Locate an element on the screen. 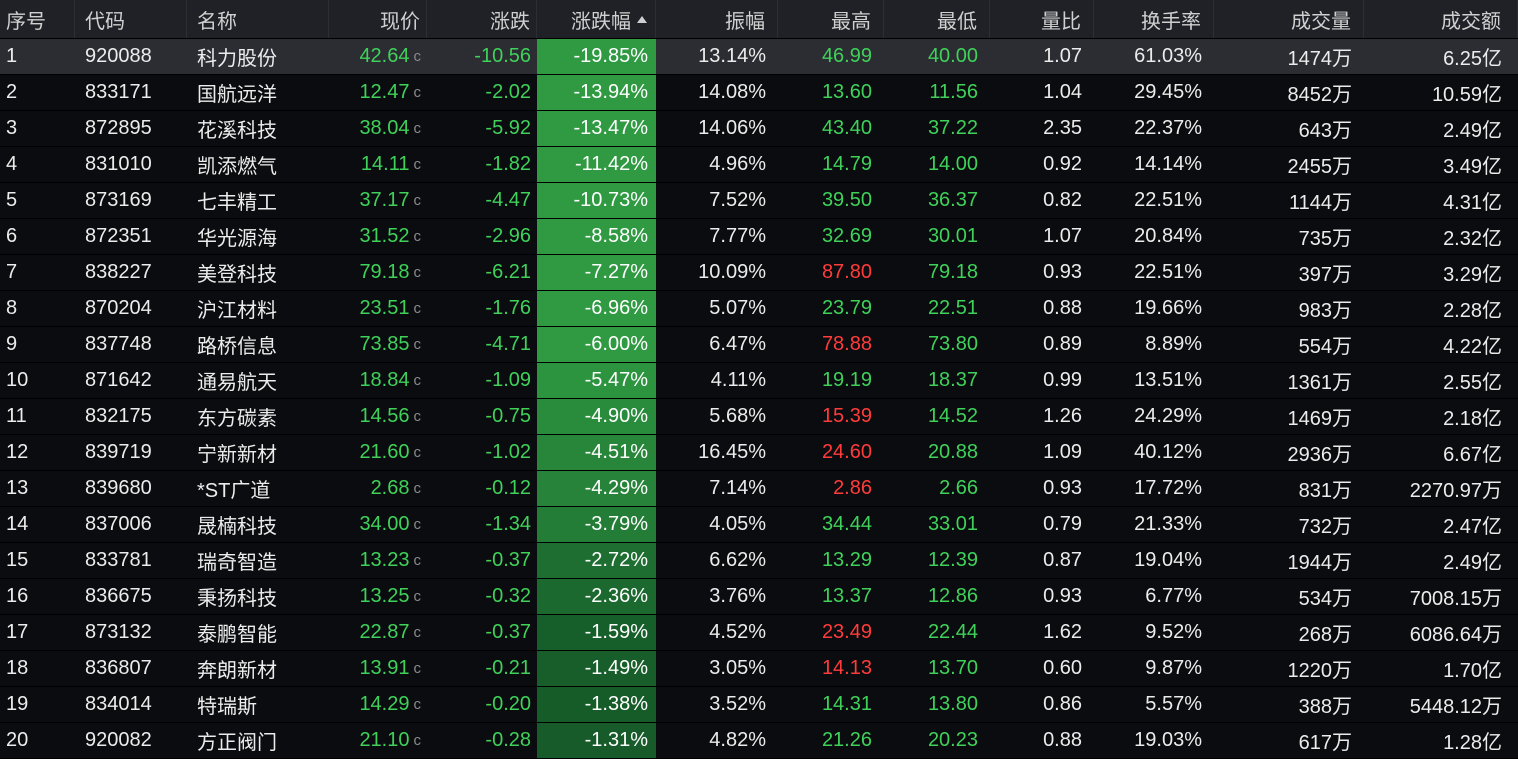 The image size is (1518, 759). current-price-value: 14.29 is located at coordinates (384, 704).